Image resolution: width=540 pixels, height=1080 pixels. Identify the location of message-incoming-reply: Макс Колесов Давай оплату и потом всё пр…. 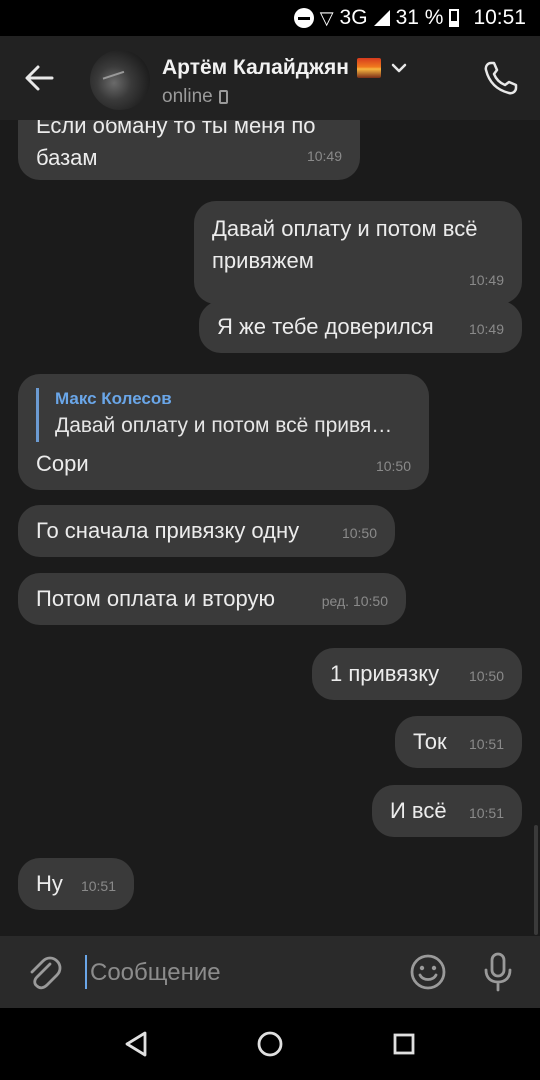
(223, 432).